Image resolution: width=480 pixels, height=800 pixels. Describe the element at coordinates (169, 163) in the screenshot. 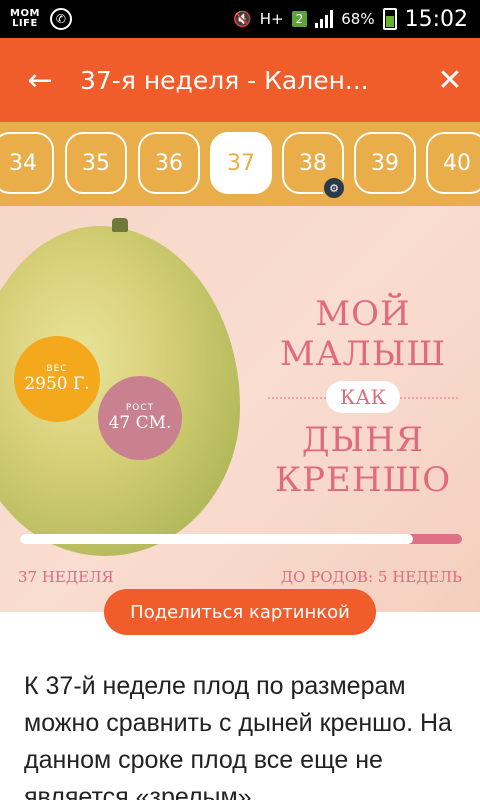

I see `week-chip-36: 36` at that location.